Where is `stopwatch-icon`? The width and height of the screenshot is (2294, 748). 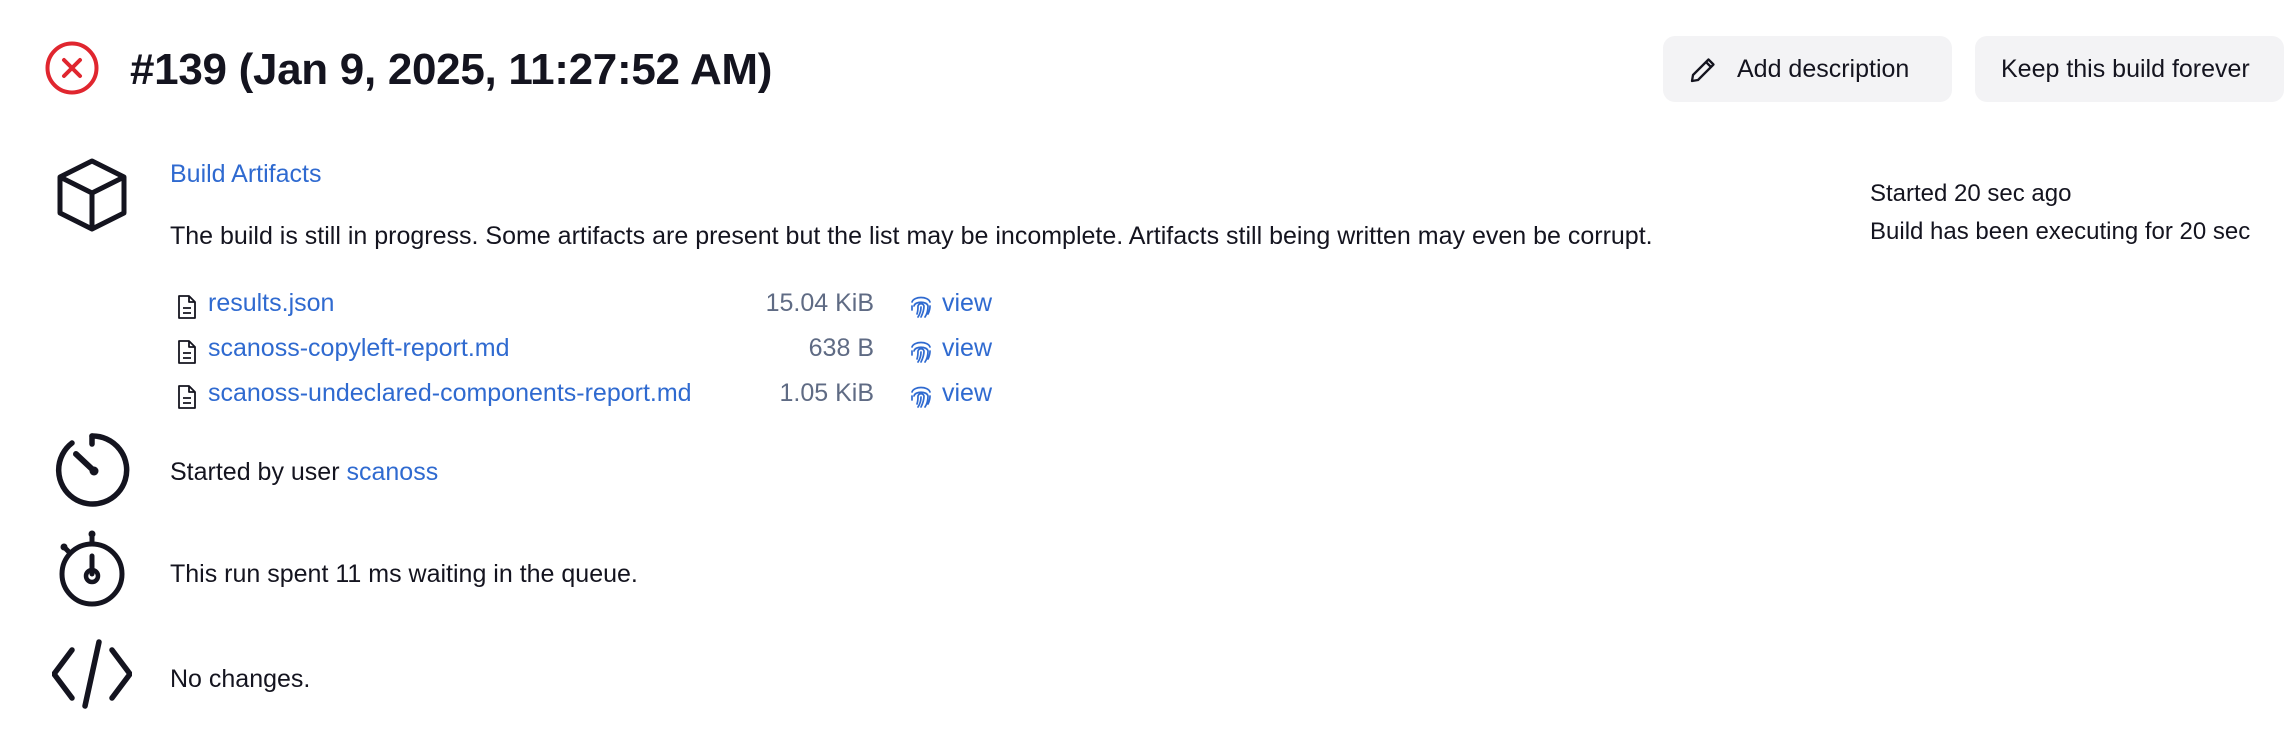 stopwatch-icon is located at coordinates (92, 568).